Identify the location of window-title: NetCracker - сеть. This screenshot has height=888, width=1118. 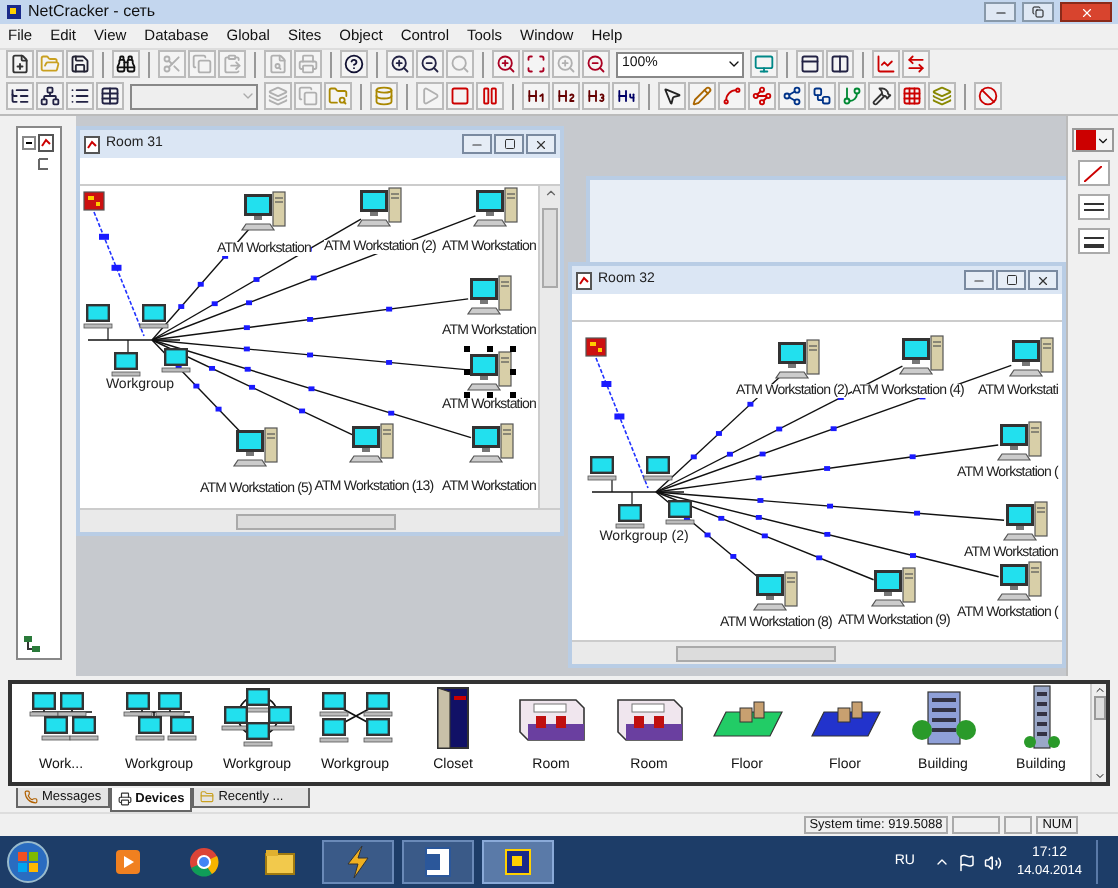
(93, 12).